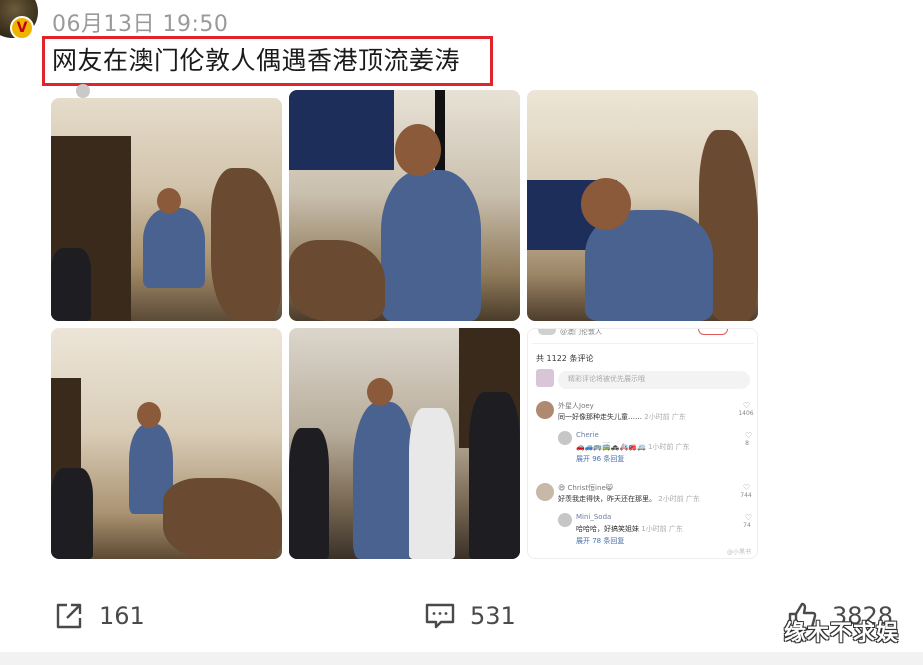 This screenshot has width=923, height=665. What do you see at coordinates (565, 358) in the screenshot?
I see `comment-count-label: 共 1122 条评论` at bounding box center [565, 358].